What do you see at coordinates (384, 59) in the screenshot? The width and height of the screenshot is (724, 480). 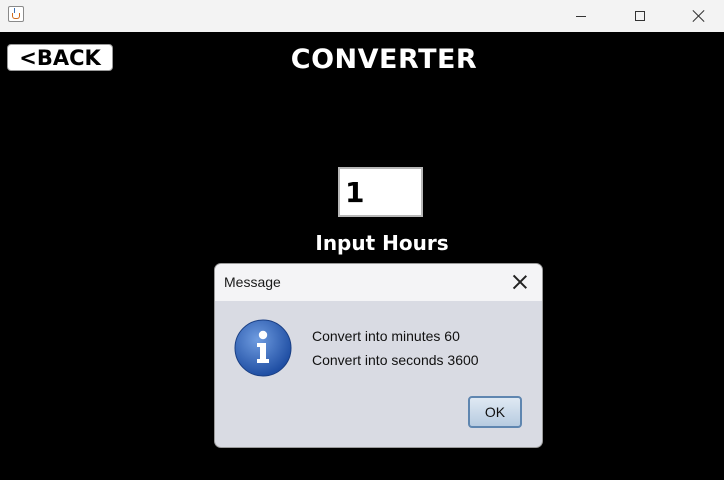 I see `page-title: CONVERTER` at bounding box center [384, 59].